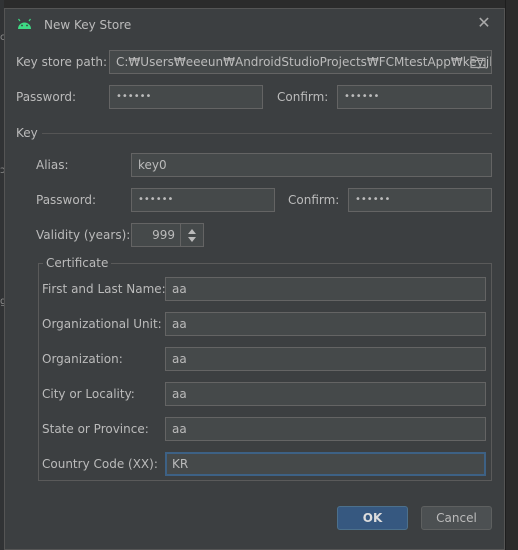 Image resolution: width=518 pixels, height=550 pixels. Describe the element at coordinates (192, 231) in the screenshot. I see `chevron-up-icon` at that location.